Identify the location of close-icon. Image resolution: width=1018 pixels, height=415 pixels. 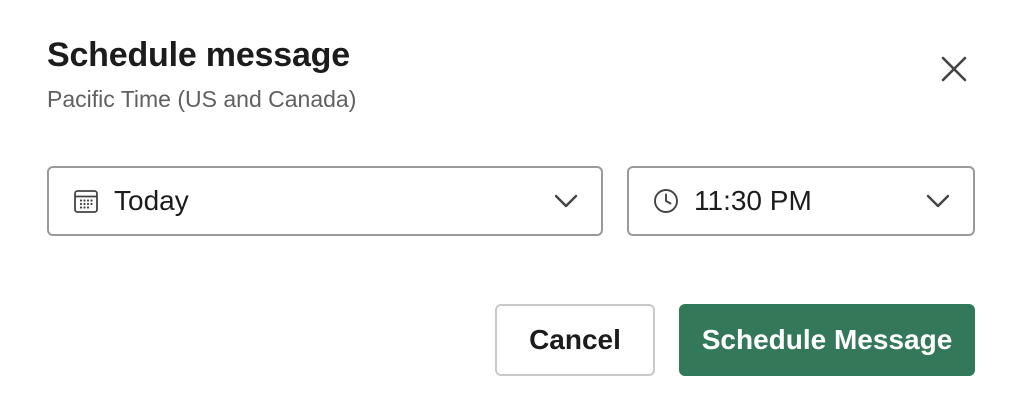
(954, 69).